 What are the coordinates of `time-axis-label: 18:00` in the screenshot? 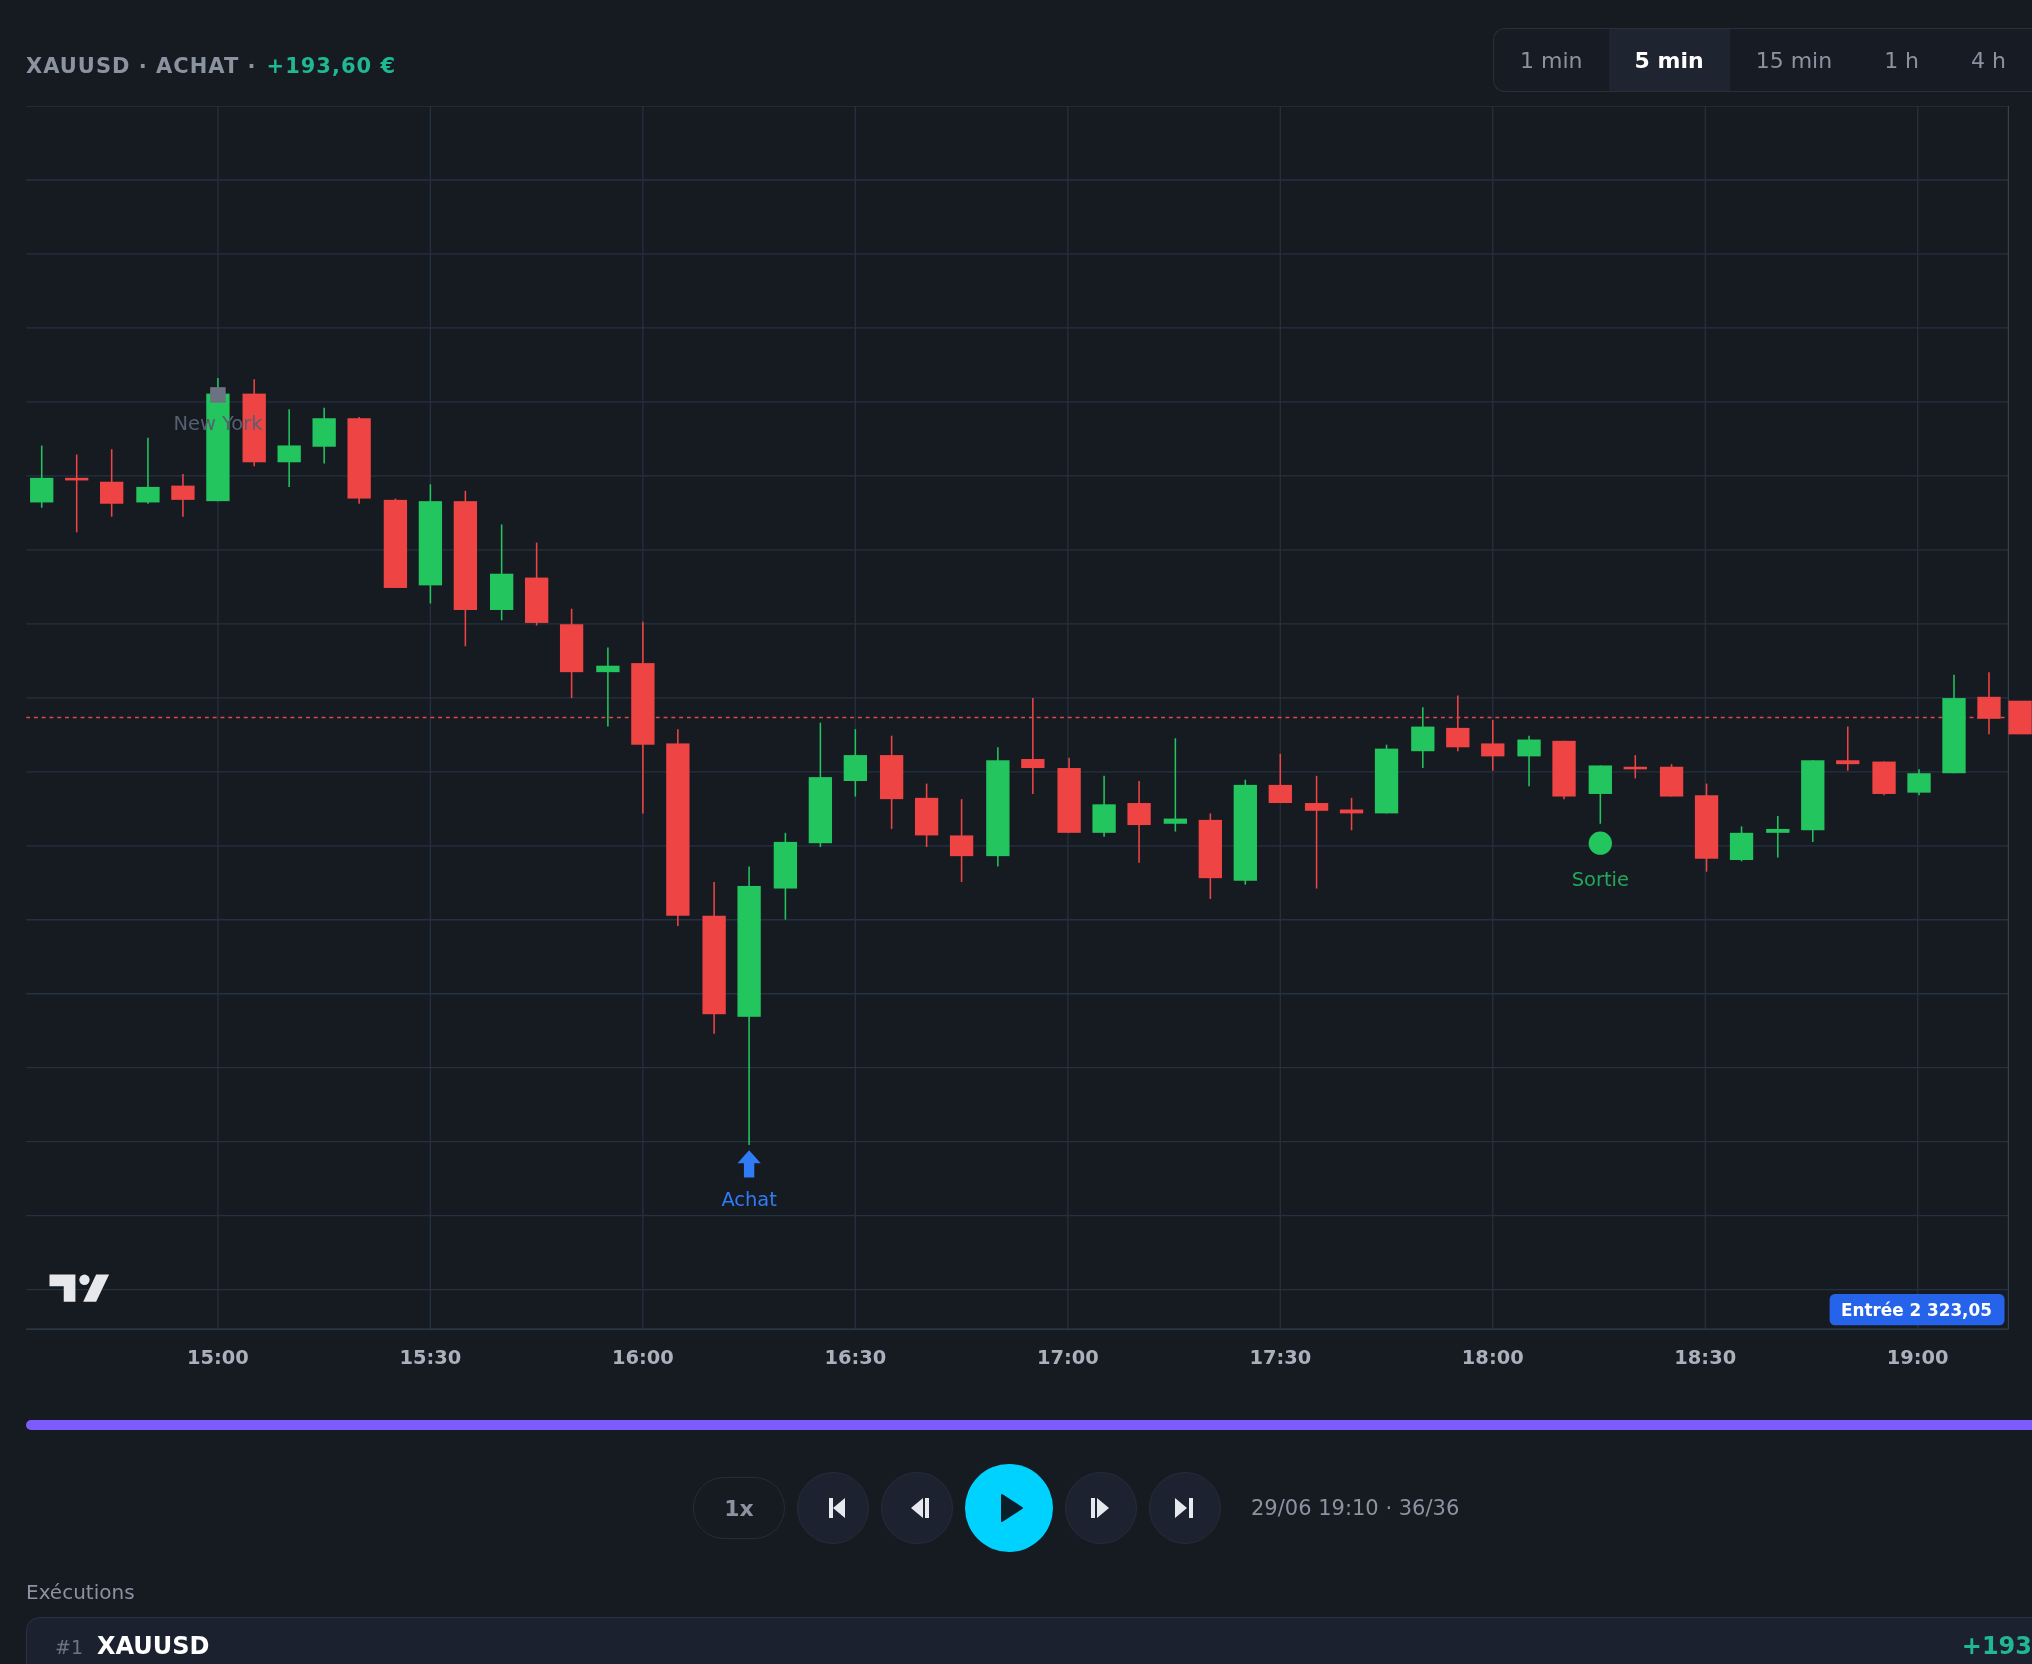 It's located at (1492, 1357).